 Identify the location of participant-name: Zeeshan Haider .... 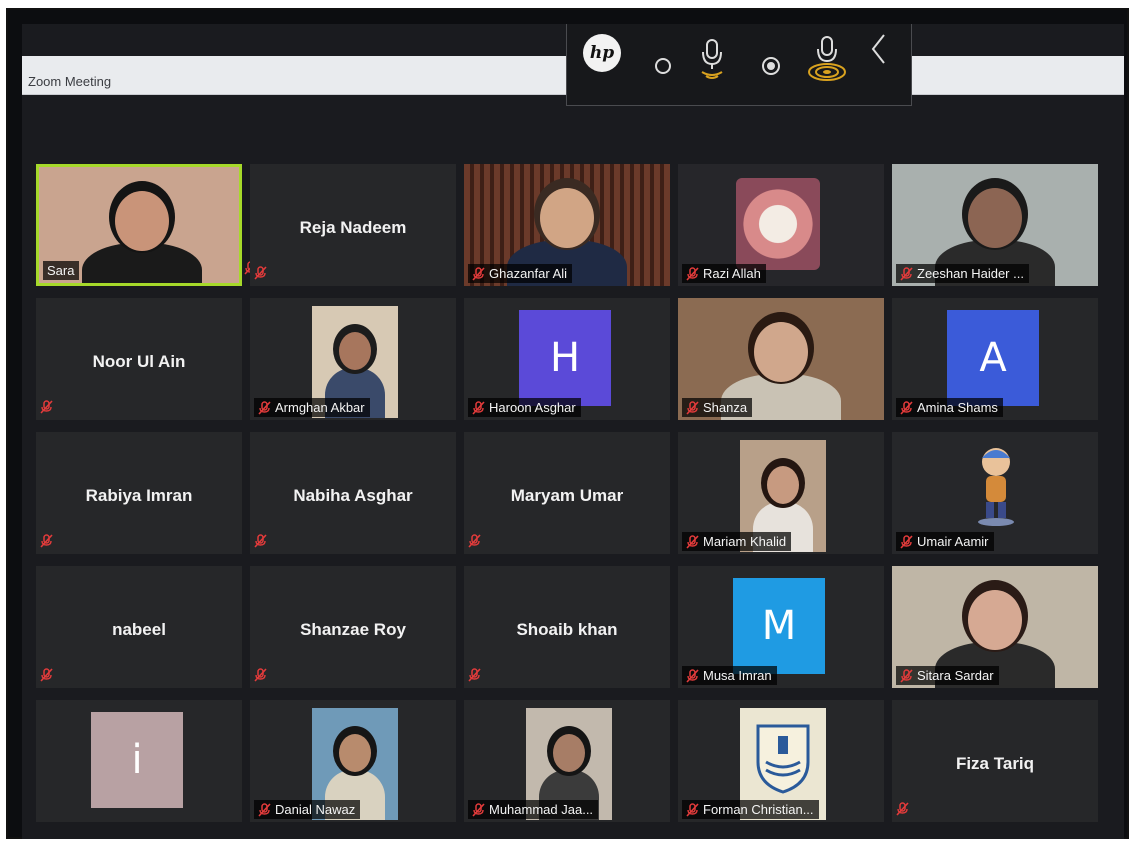
(970, 273).